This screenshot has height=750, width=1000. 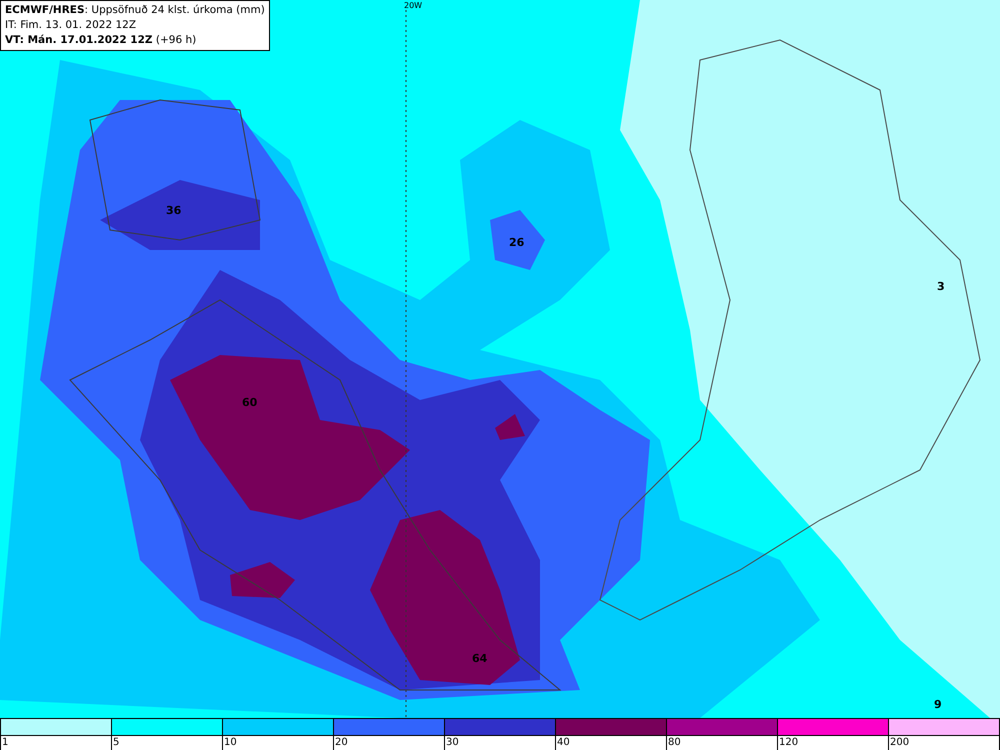 What do you see at coordinates (135, 10) in the screenshot?
I see `title-line: ECMWF/HRES: Uppsöfnuð 24 klst. úrkoma (mm)` at bounding box center [135, 10].